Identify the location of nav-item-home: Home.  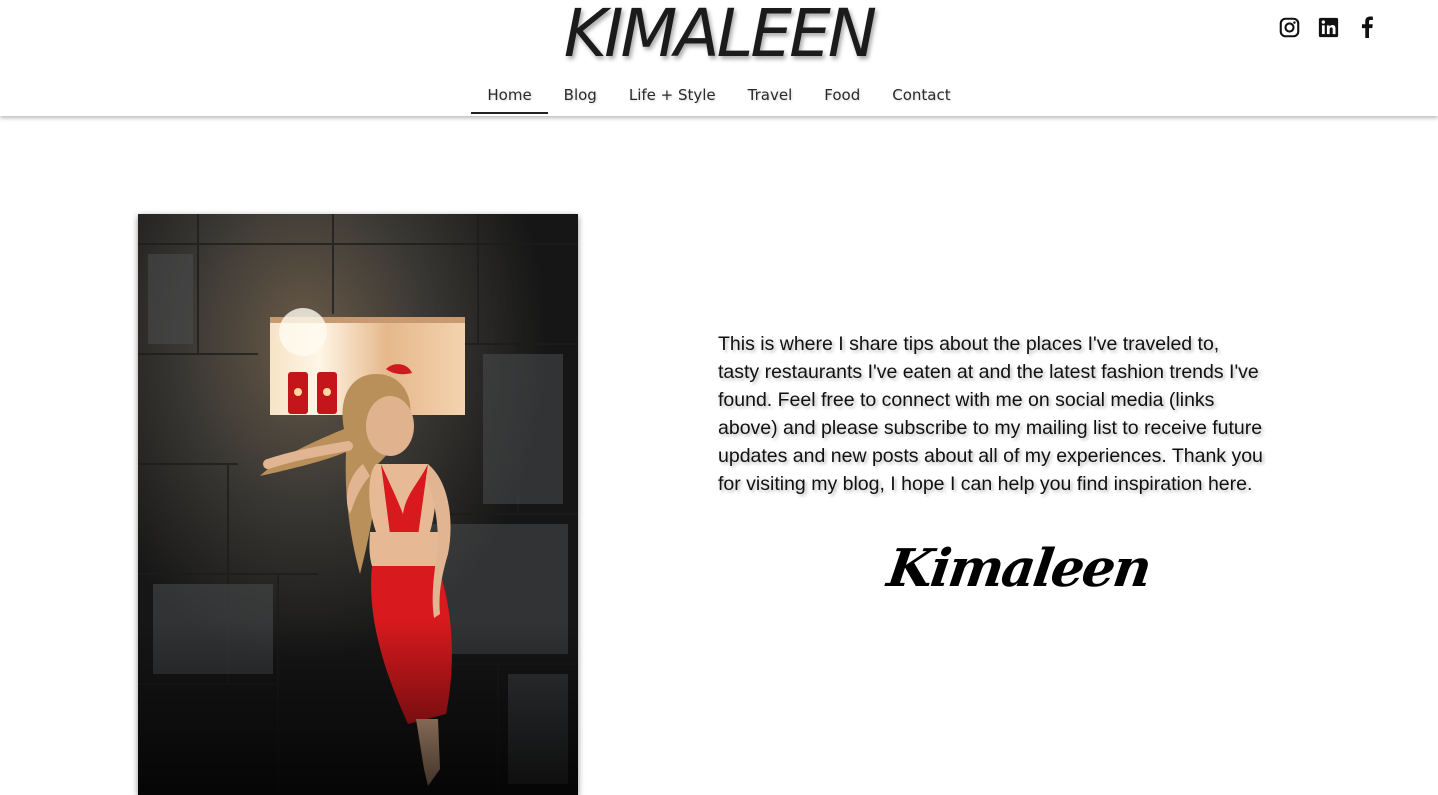
(509, 98).